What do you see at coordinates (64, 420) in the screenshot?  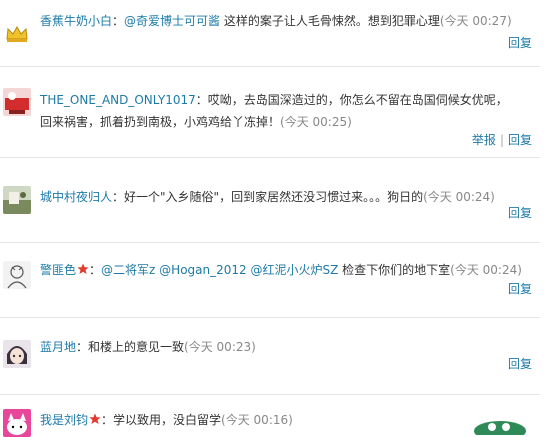 I see `comment-author: 我是刘钧` at bounding box center [64, 420].